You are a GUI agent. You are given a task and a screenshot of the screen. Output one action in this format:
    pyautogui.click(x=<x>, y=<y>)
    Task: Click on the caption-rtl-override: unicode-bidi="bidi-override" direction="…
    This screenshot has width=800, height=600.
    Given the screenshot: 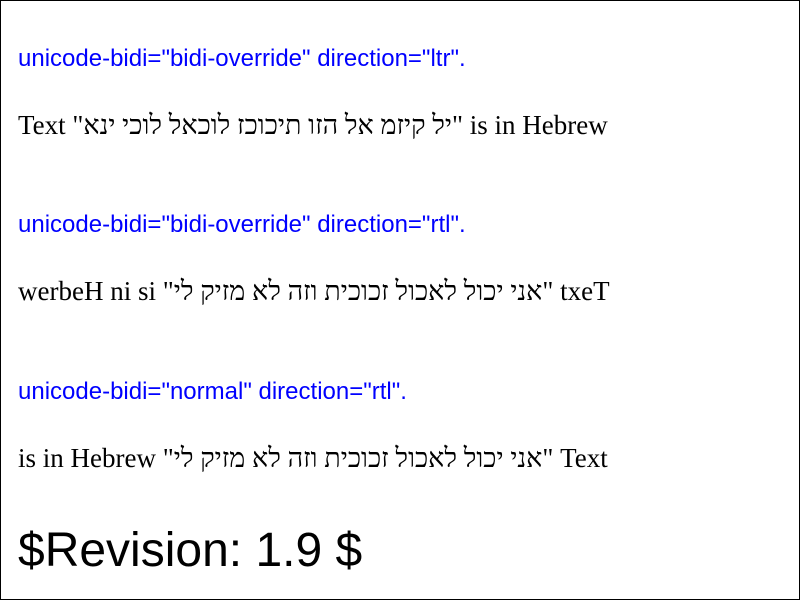 What is the action you would take?
    pyautogui.click(x=242, y=224)
    